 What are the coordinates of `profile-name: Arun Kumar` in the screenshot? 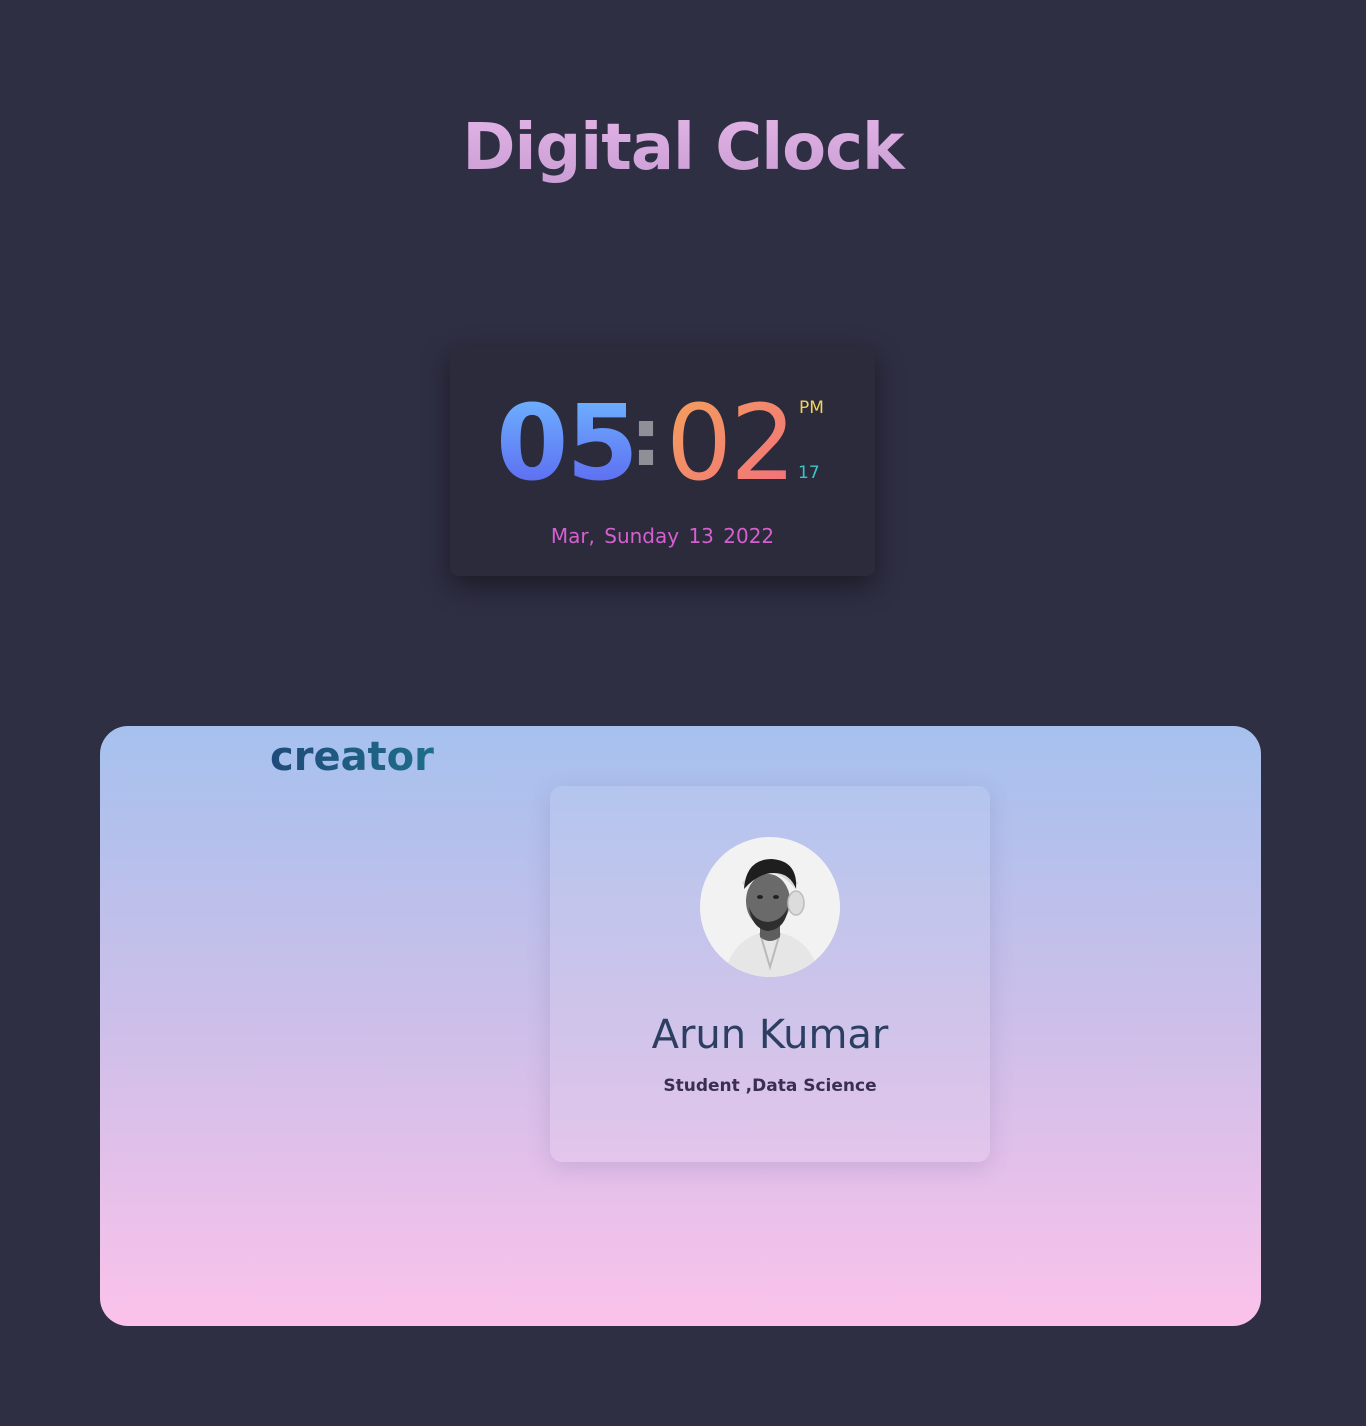 It's located at (770, 1035).